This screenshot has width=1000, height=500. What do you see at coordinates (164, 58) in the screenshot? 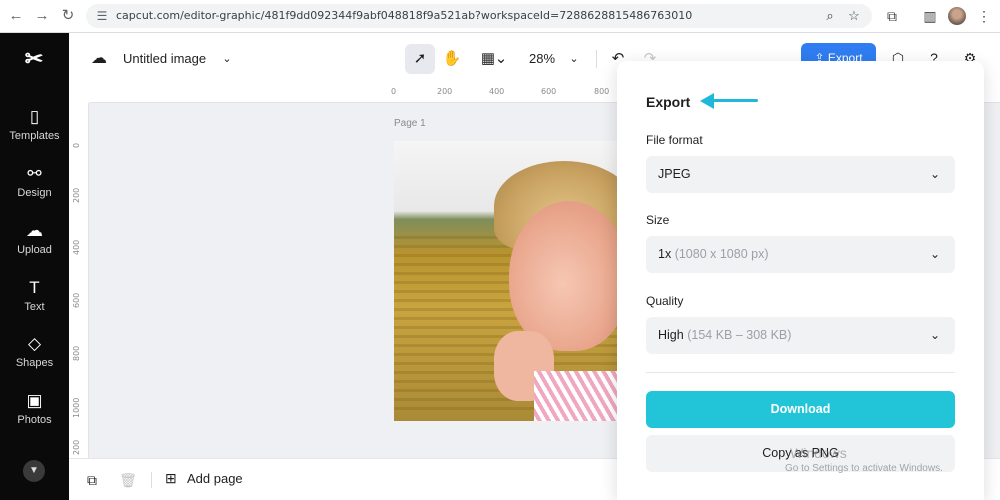
I see `document-title: Untitled image` at bounding box center [164, 58].